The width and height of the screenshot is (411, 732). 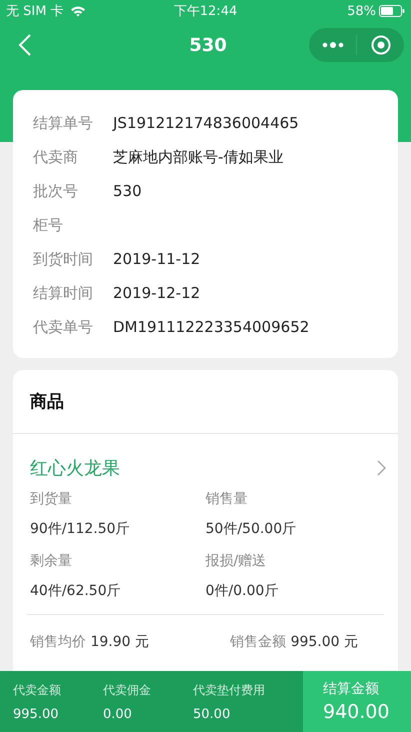 I want to click on summary-text: 销售金额 995.00 元, so click(x=294, y=642).